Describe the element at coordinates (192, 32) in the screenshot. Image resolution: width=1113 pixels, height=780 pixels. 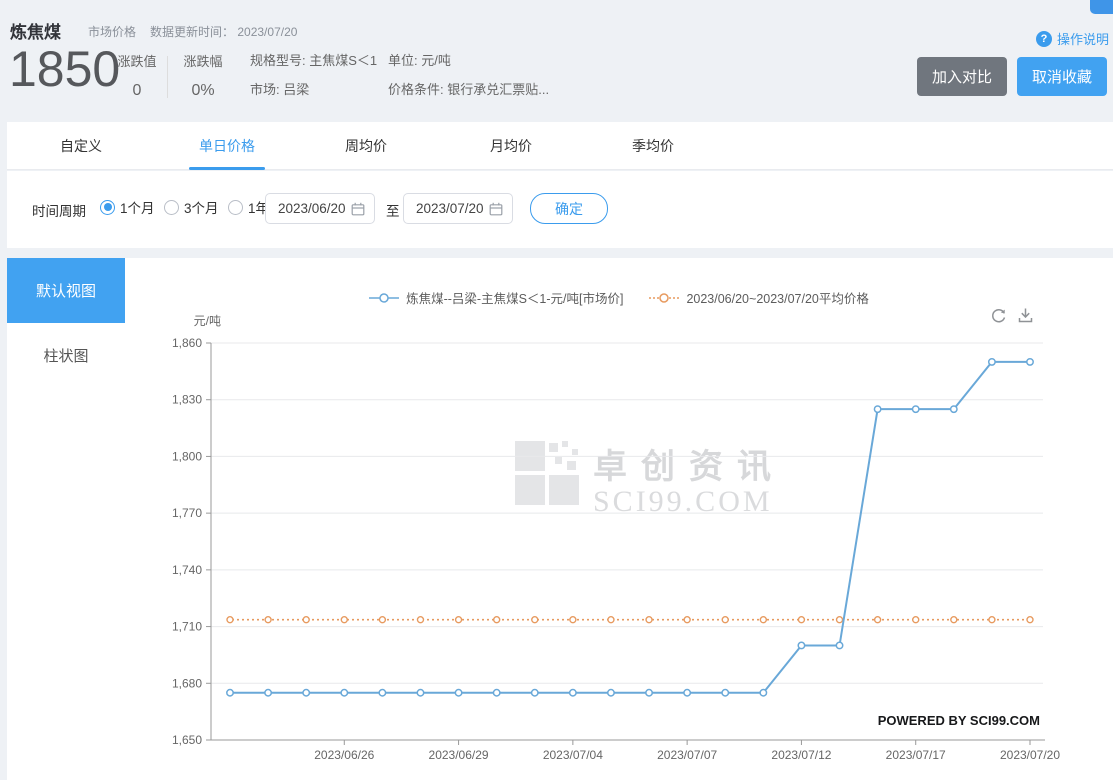
I see `update-time-label: 数据更新时间：` at that location.